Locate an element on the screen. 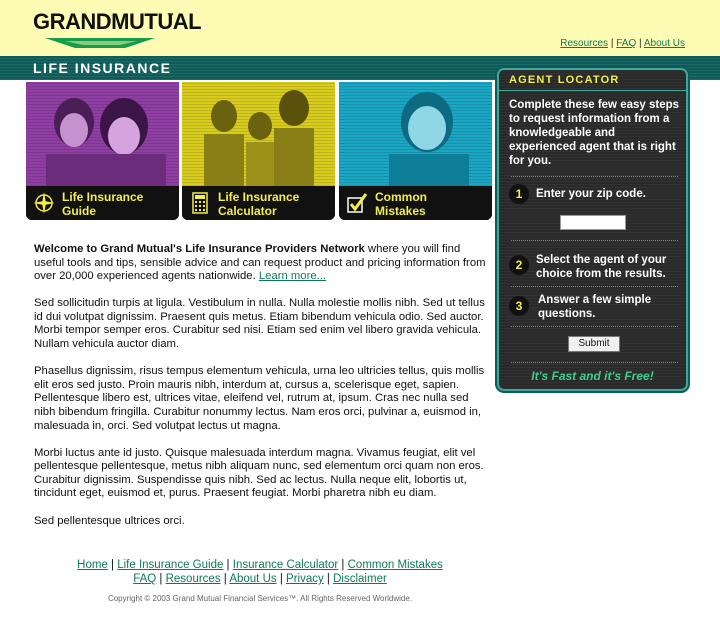 The image size is (720, 623). footer-link-home: Home is located at coordinates (92, 565).